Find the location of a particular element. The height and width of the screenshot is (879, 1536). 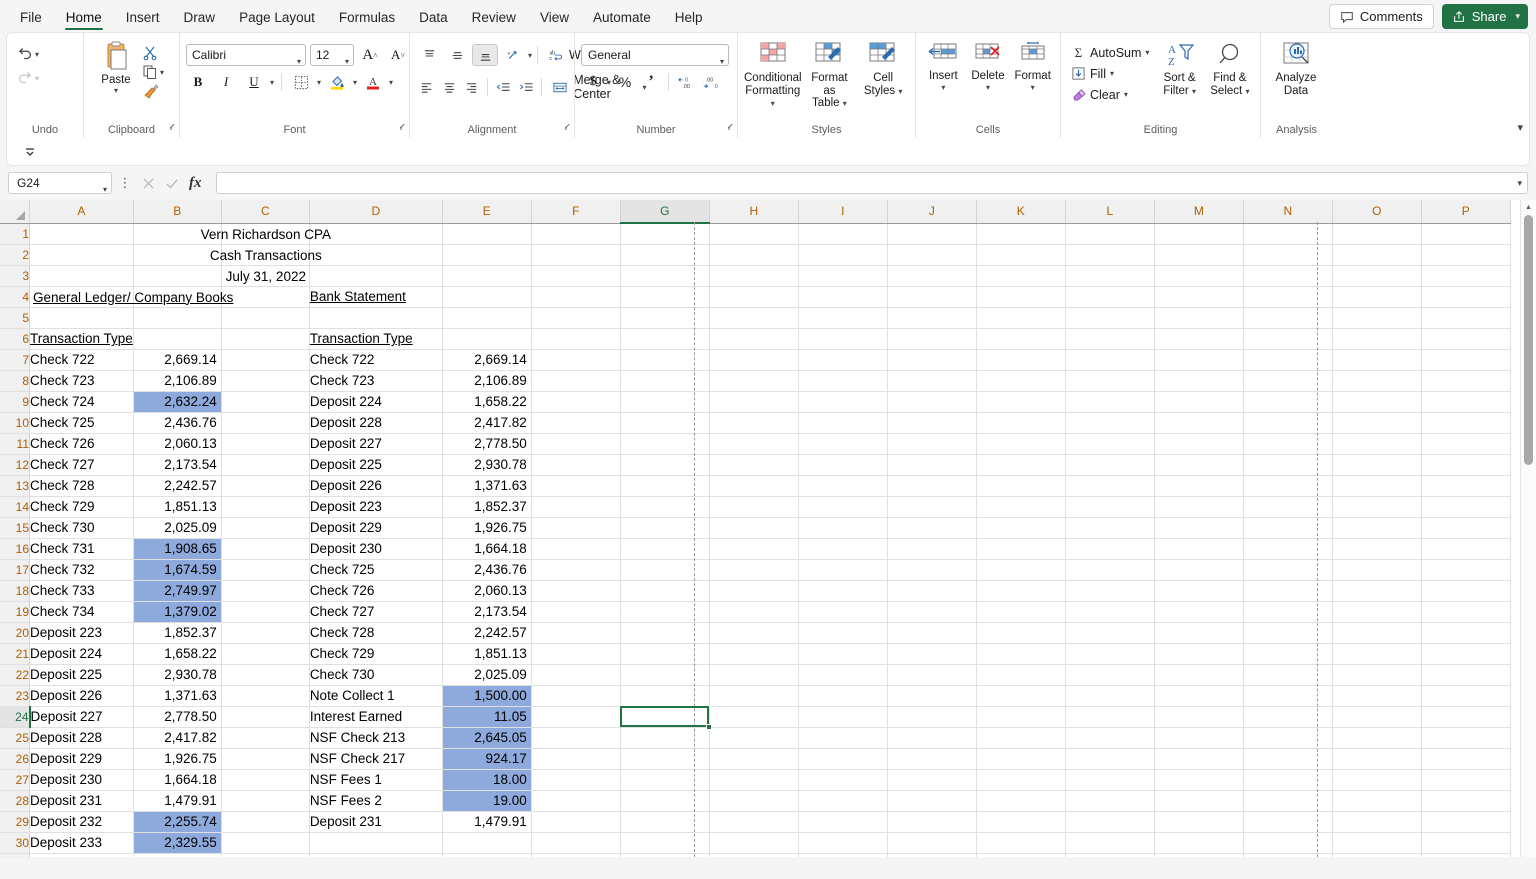

cell-P15 is located at coordinates (1466, 528).